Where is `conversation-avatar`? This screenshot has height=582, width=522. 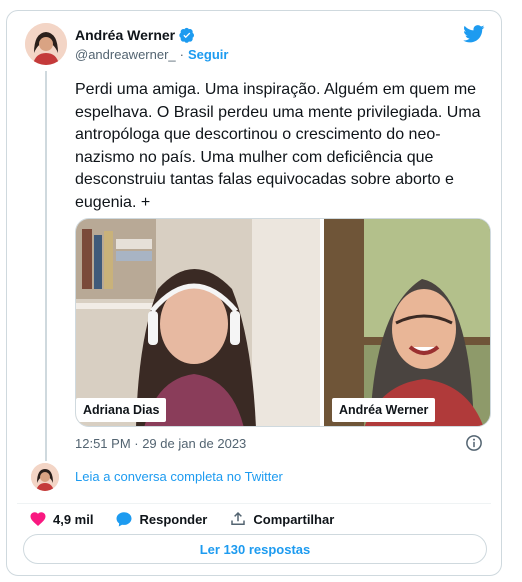
conversation-avatar is located at coordinates (45, 477).